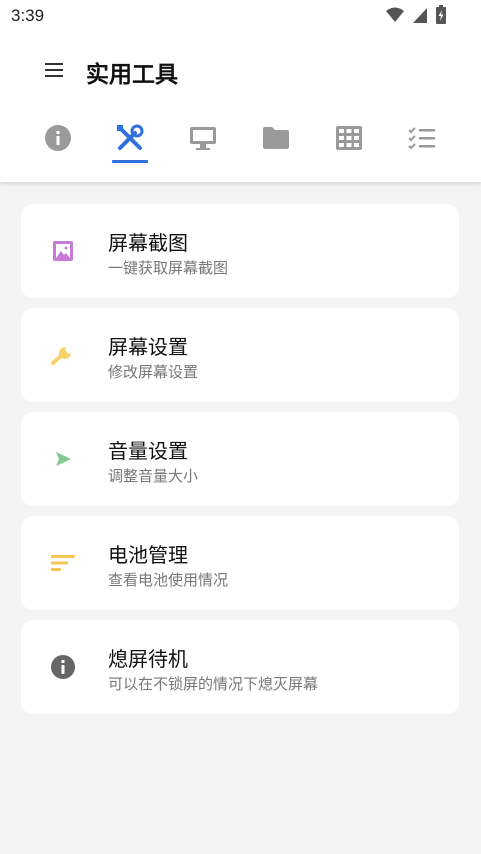 Image resolution: width=481 pixels, height=854 pixels. I want to click on tab-monitor, so click(203, 140).